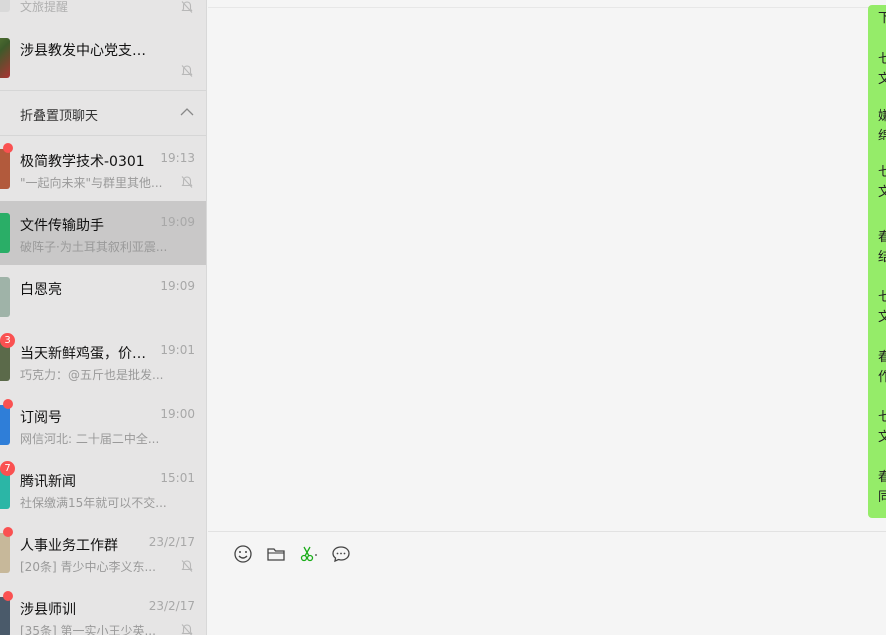  Describe the element at coordinates (177, 414) in the screenshot. I see `chat-time: 19:00` at that location.